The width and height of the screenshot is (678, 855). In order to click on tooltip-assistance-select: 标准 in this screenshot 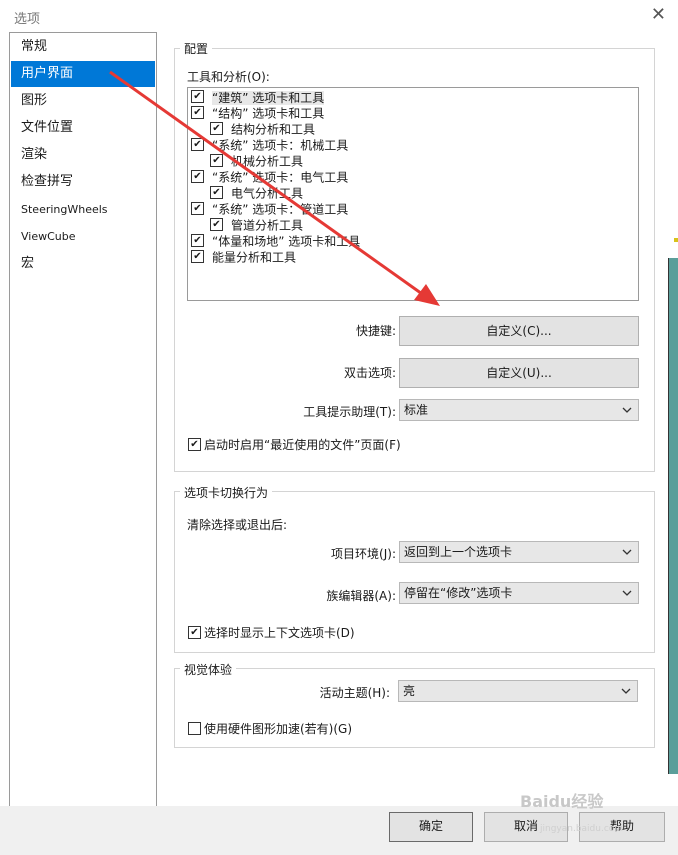, I will do `click(519, 410)`.